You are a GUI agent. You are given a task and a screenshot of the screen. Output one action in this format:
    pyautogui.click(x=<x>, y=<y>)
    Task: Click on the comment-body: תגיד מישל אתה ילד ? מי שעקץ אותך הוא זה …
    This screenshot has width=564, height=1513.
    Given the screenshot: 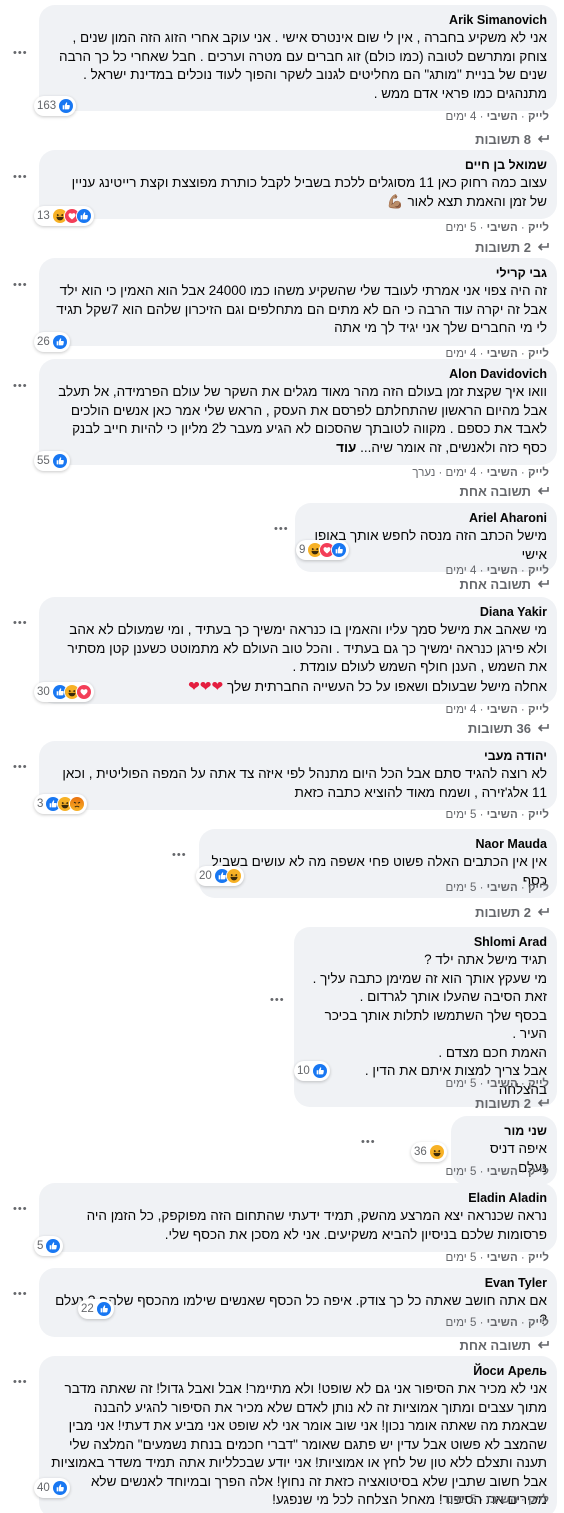 What is the action you would take?
    pyautogui.click(x=429, y=1024)
    